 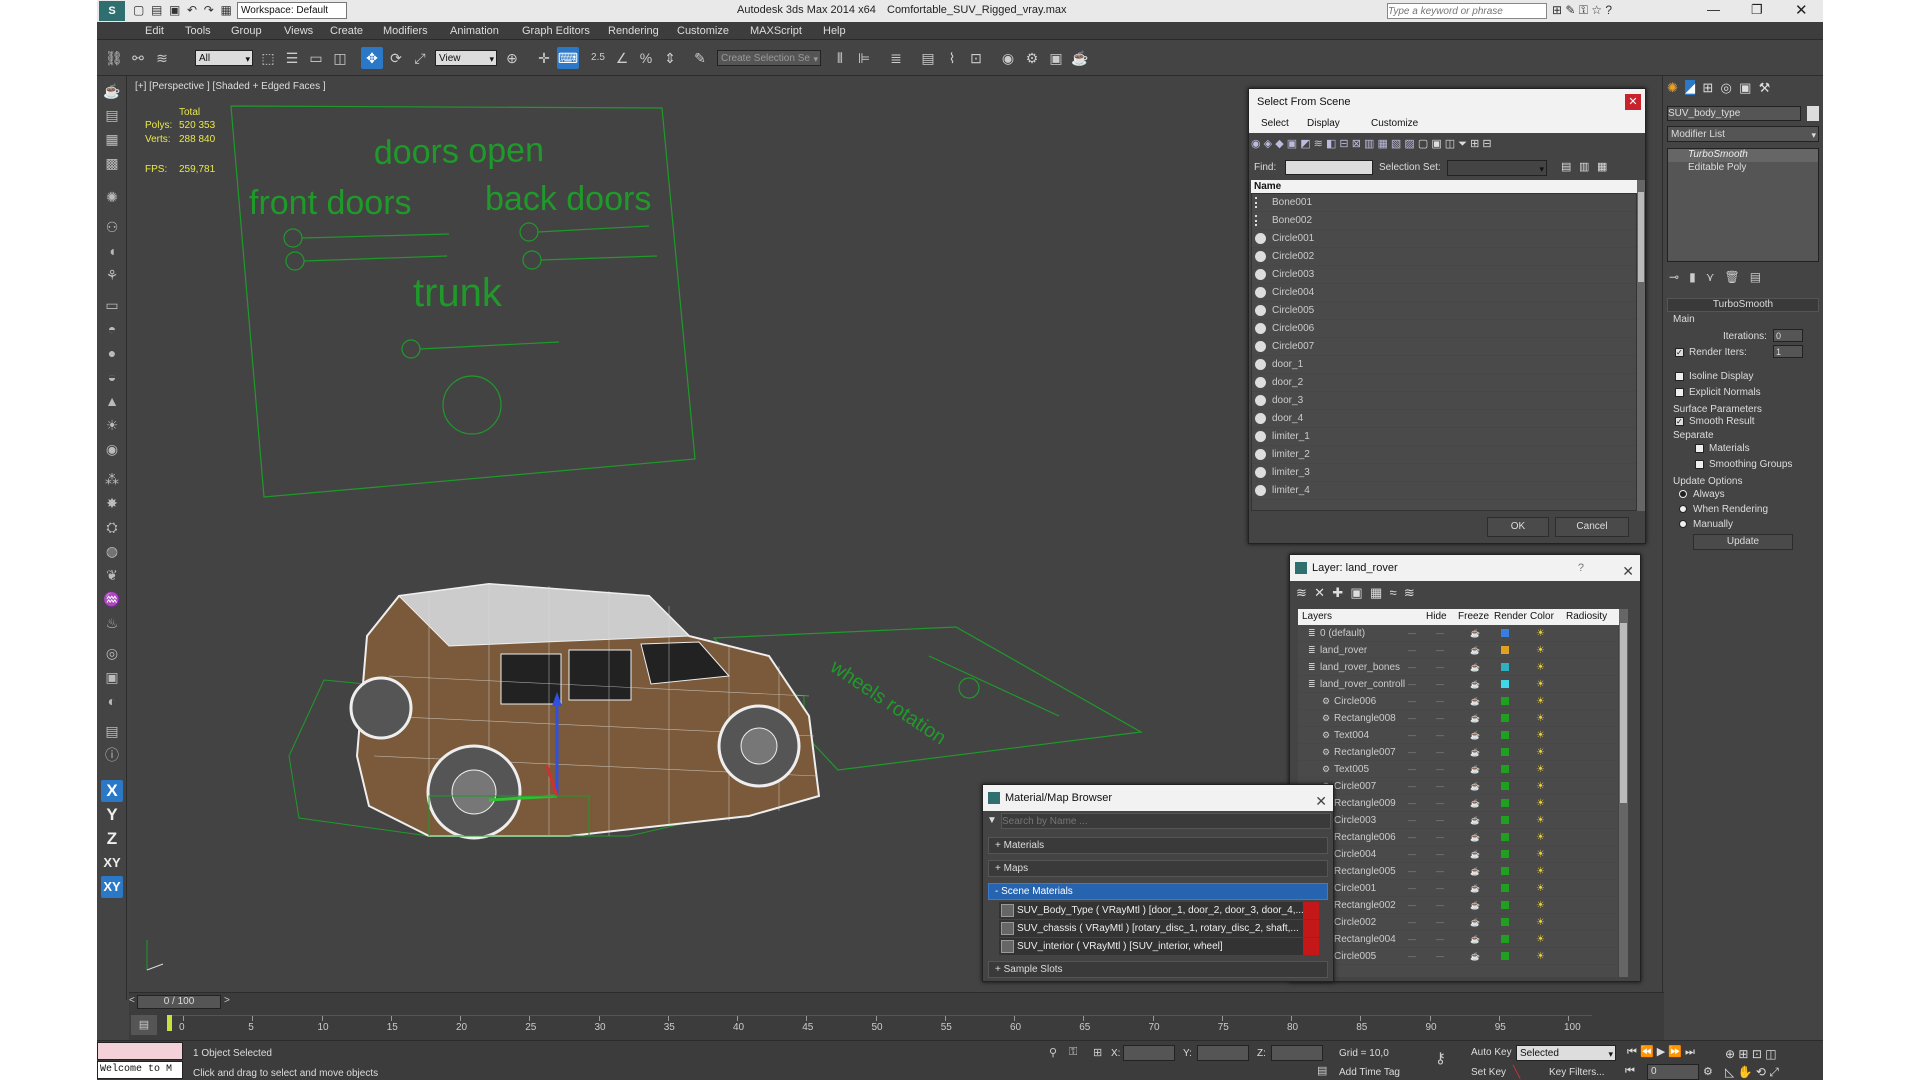 What do you see at coordinates (1343, 144) in the screenshot?
I see `filter-xrefs-icon: ⊟` at bounding box center [1343, 144].